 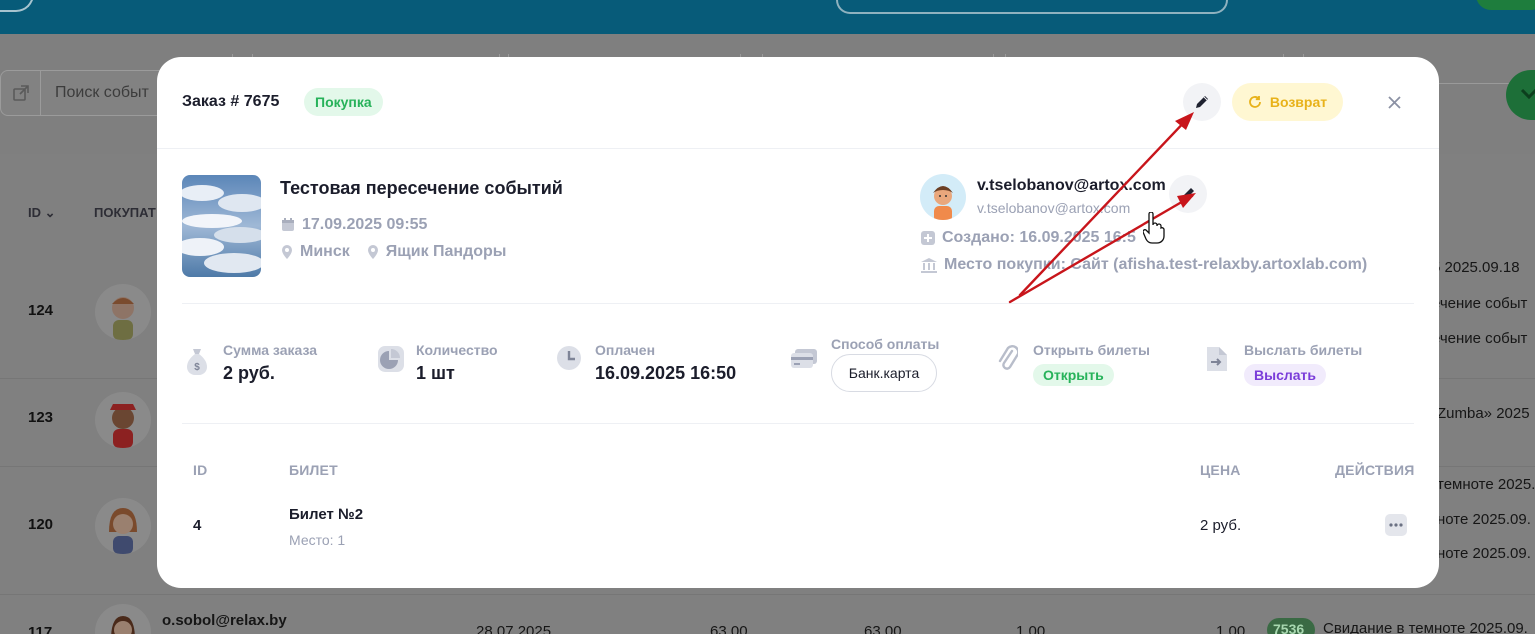 I want to click on stat-send-label: Выслать билеты, so click(x=1303, y=350).